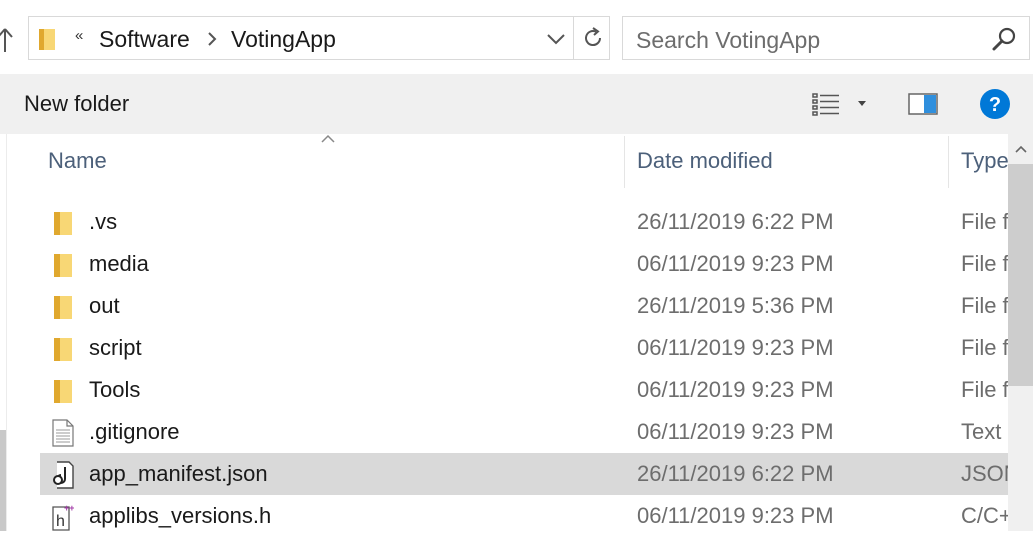  What do you see at coordinates (826, 104) in the screenshot?
I see `details-view-icon` at bounding box center [826, 104].